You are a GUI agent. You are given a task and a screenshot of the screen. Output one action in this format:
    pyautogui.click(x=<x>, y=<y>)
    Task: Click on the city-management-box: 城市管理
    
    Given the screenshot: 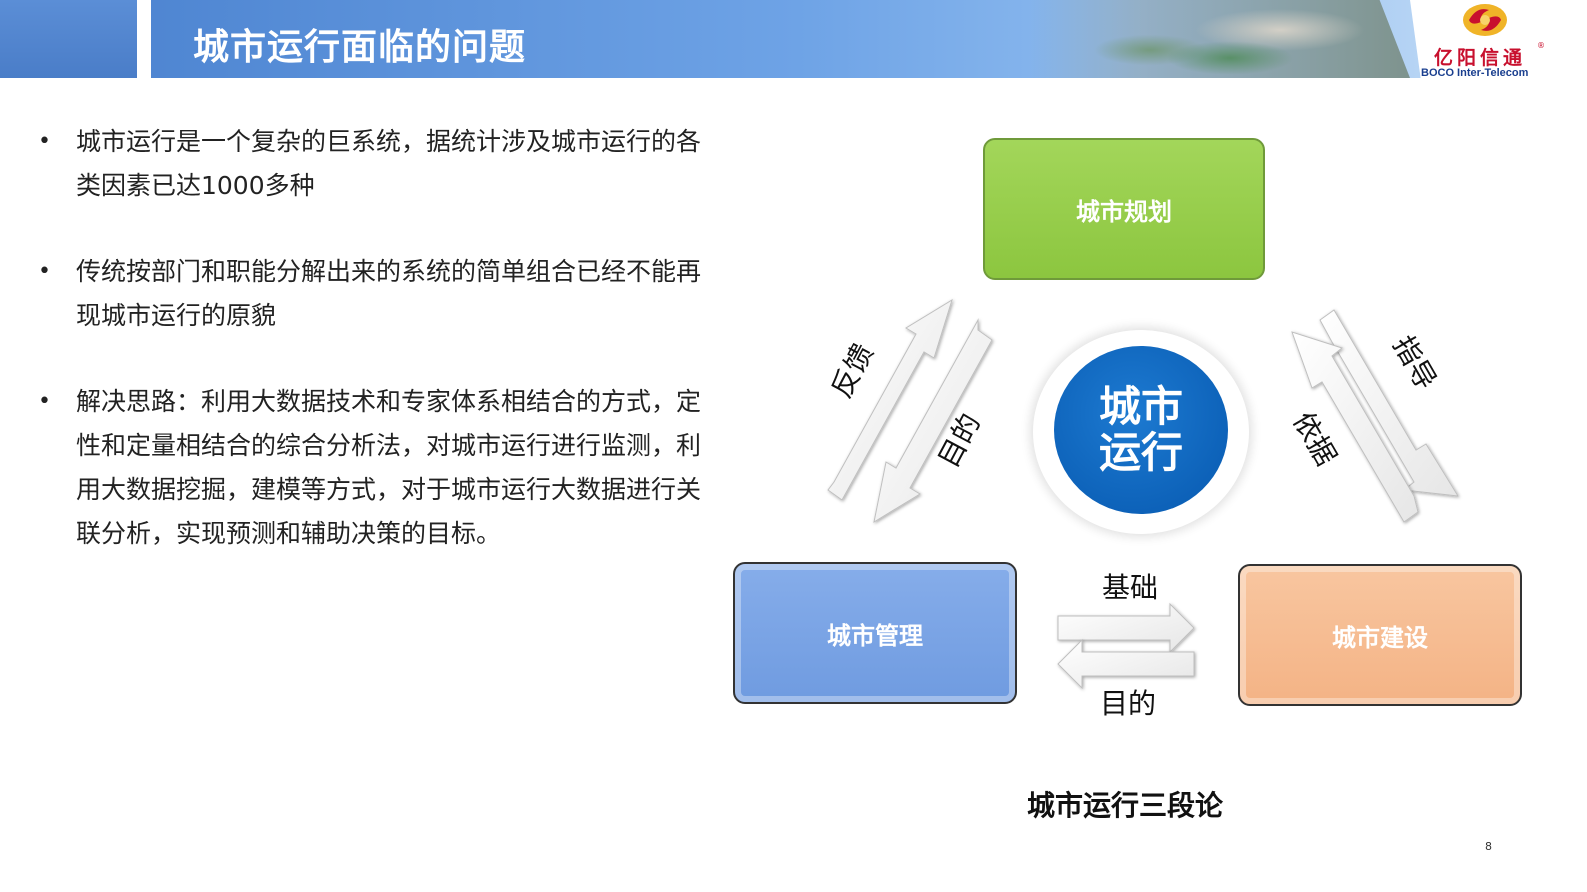 What is the action you would take?
    pyautogui.click(x=875, y=633)
    